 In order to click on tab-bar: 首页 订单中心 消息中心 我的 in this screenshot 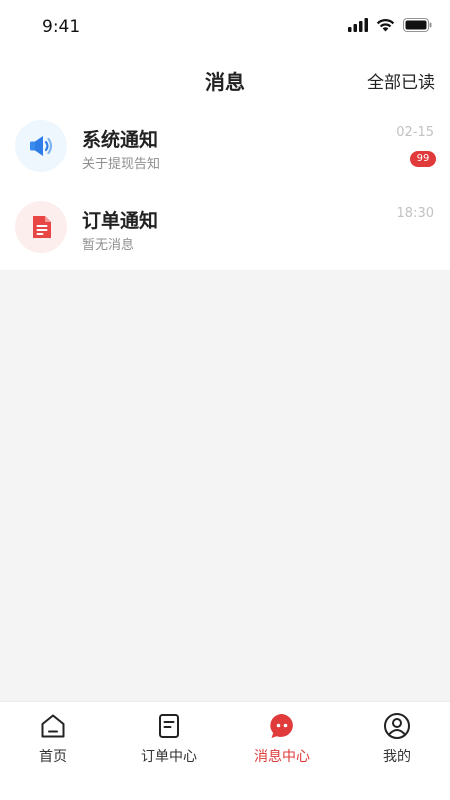, I will do `click(225, 750)`.